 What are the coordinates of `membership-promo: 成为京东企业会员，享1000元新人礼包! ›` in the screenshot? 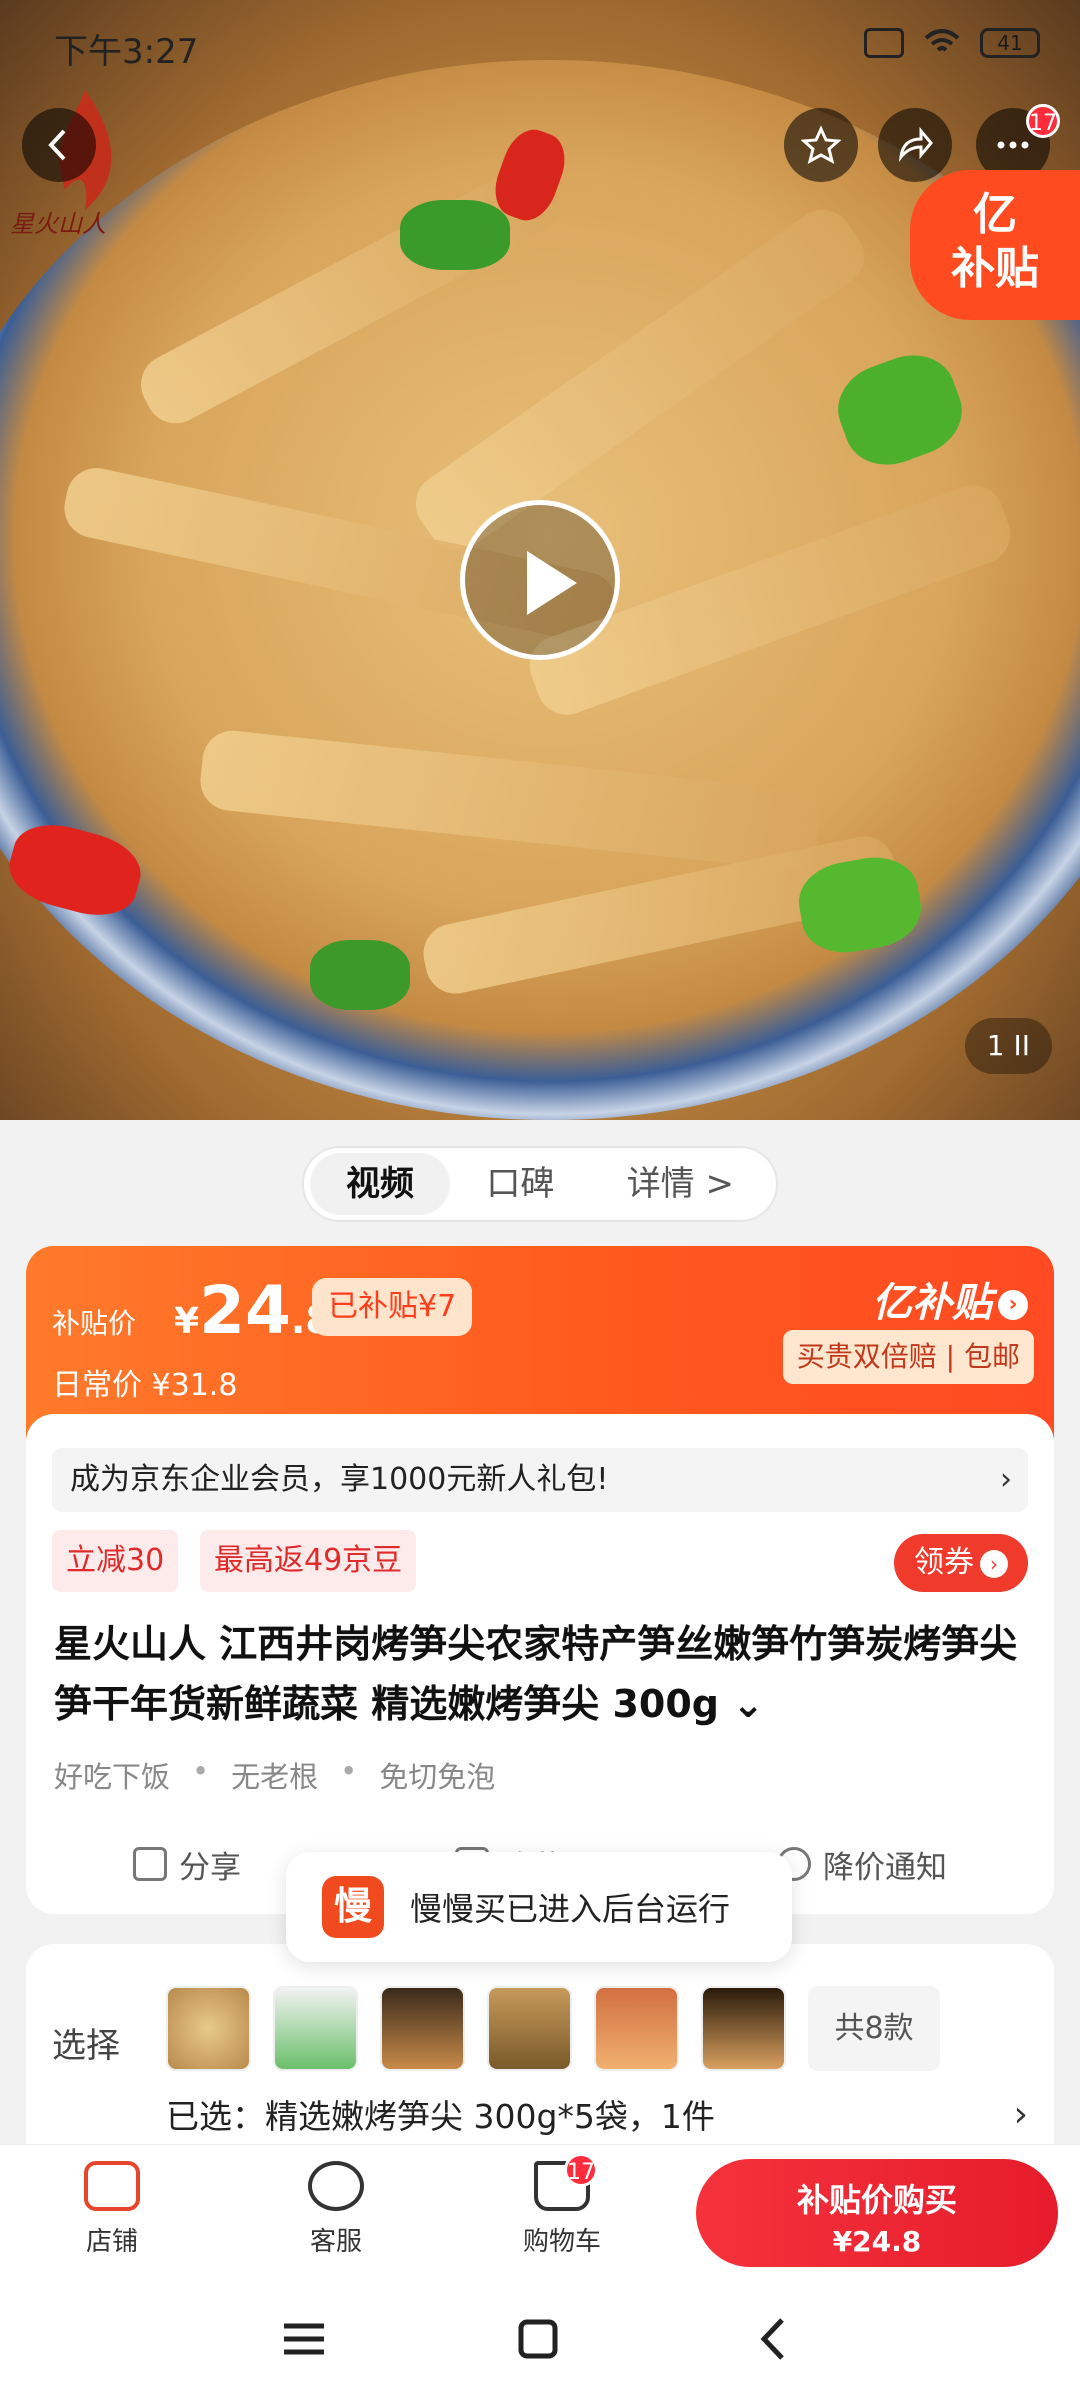 It's located at (540, 1480).